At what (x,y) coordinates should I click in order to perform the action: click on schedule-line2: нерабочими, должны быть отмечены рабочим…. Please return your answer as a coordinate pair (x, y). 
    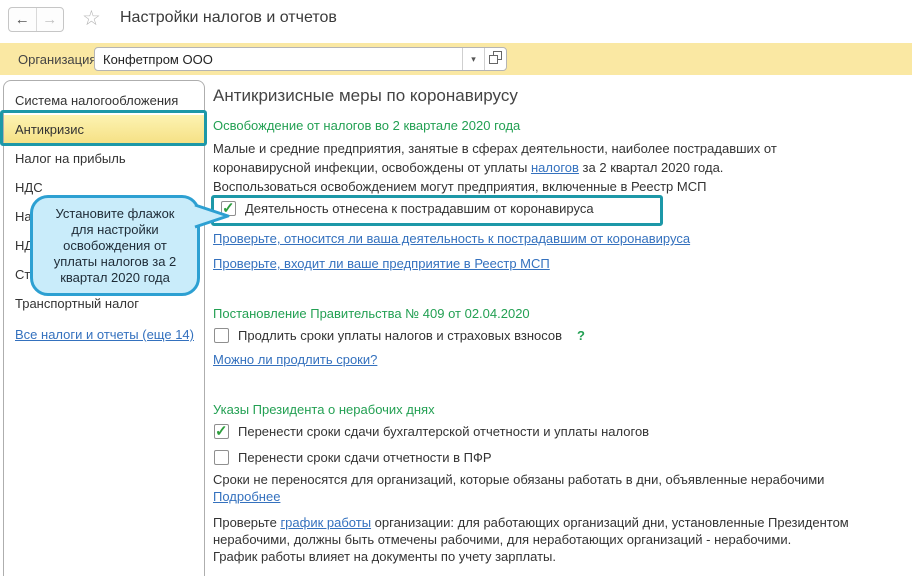
    Looking at the image, I should click on (502, 539).